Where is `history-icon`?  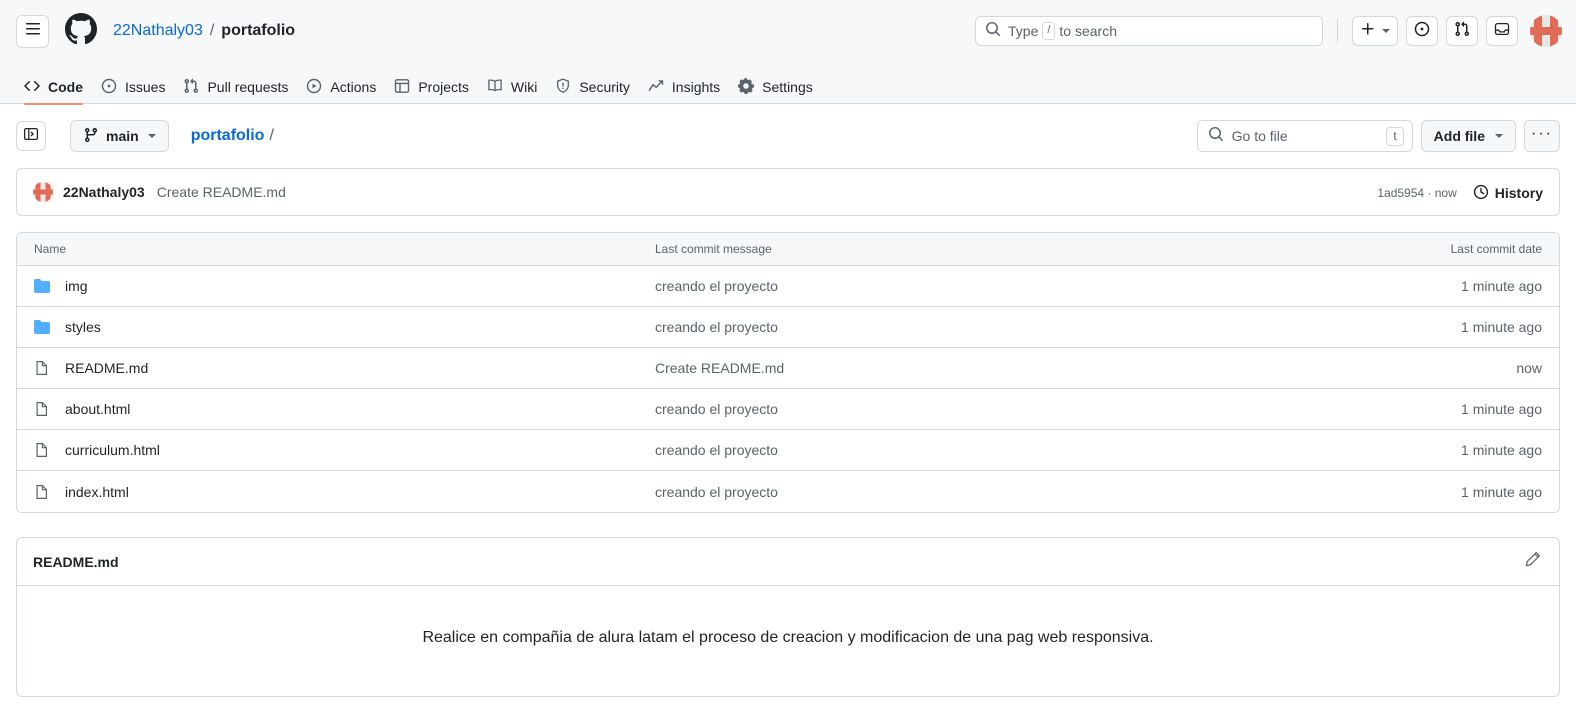
history-icon is located at coordinates (1481, 193).